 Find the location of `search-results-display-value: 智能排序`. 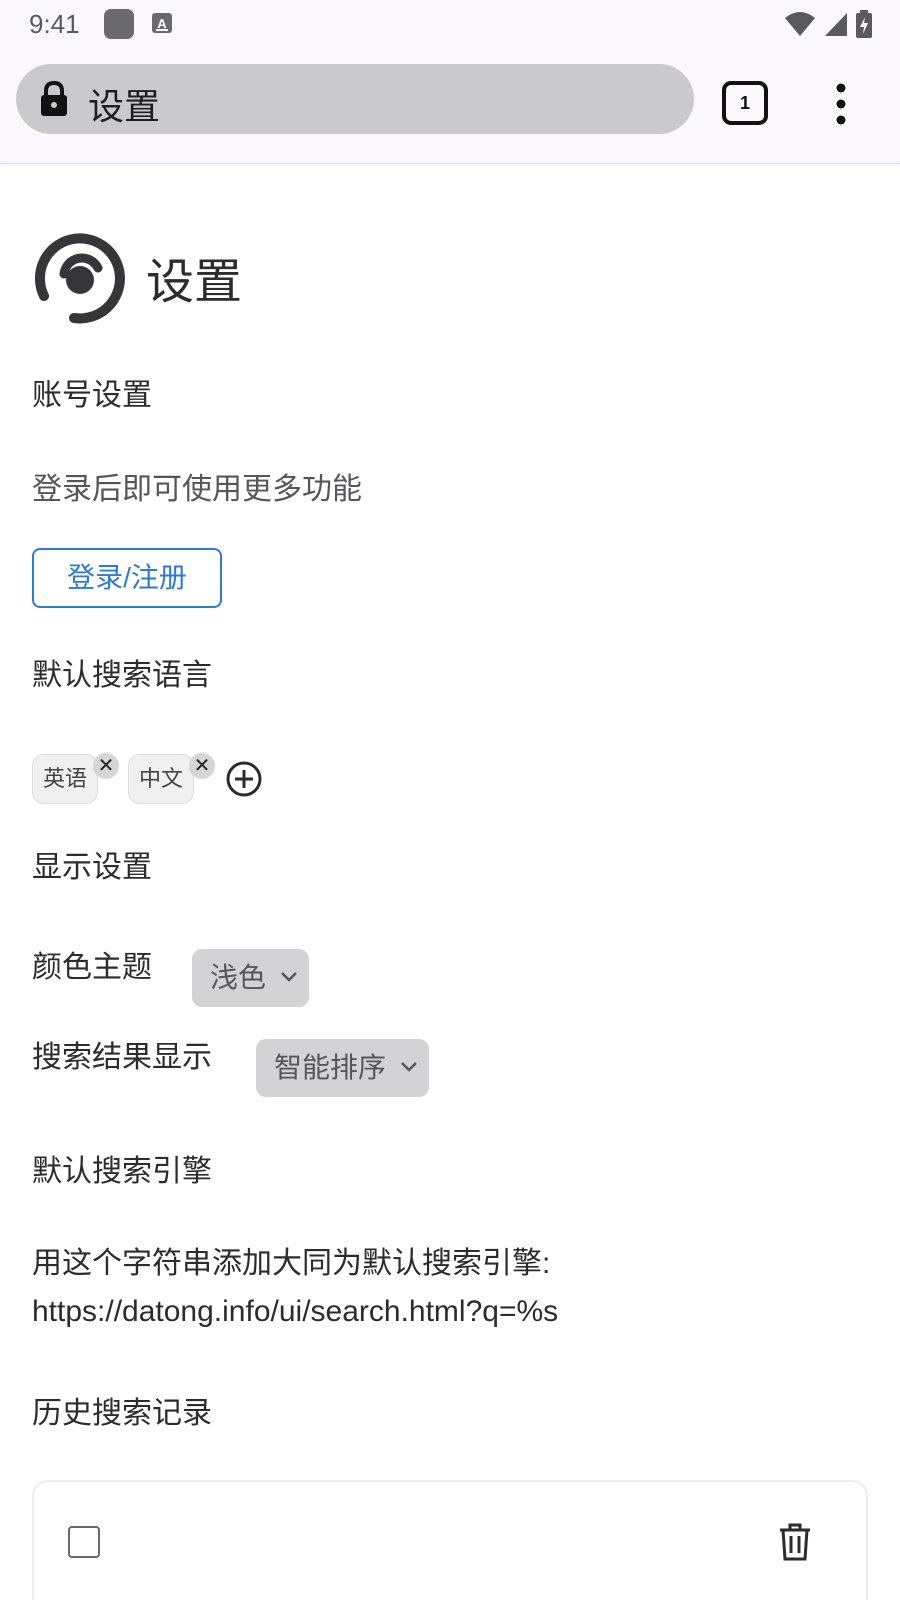

search-results-display-value: 智能排序 is located at coordinates (330, 1067).